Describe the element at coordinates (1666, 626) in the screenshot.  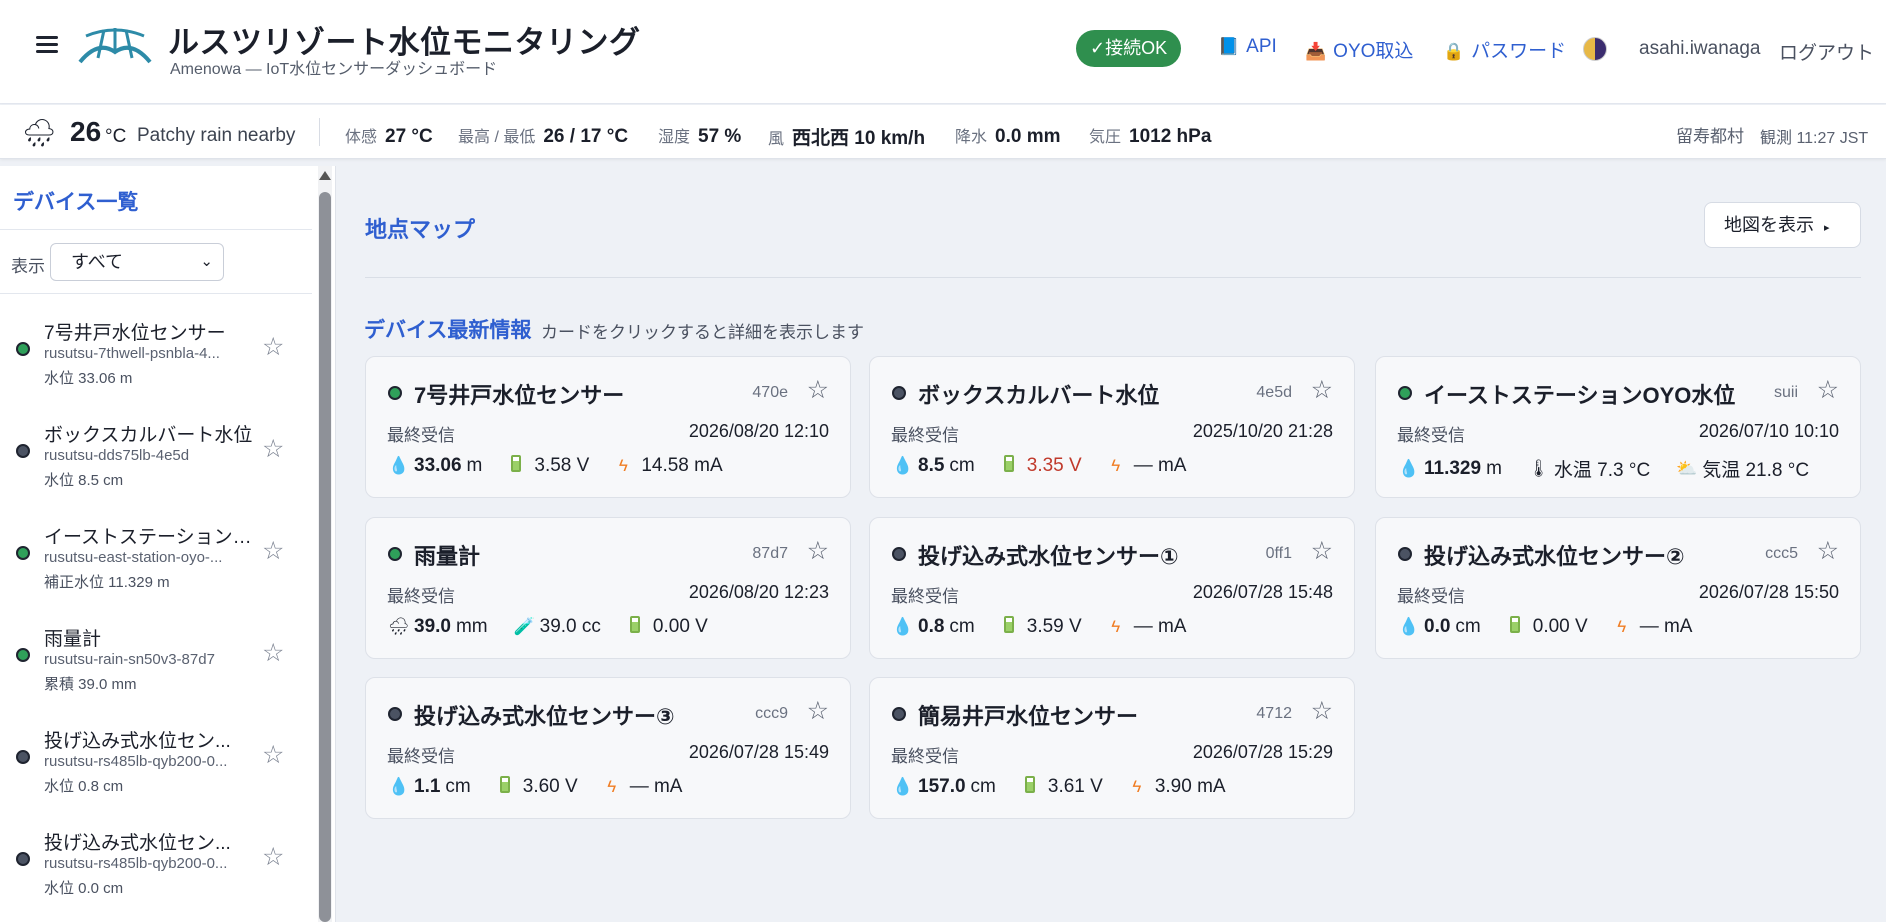
I see `metric-unit: — mA` at that location.